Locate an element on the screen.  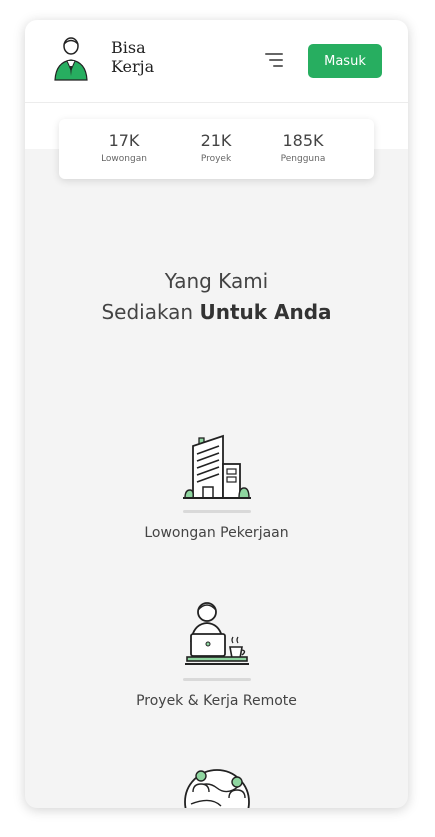
login-button: Masuk is located at coordinates (345, 61).